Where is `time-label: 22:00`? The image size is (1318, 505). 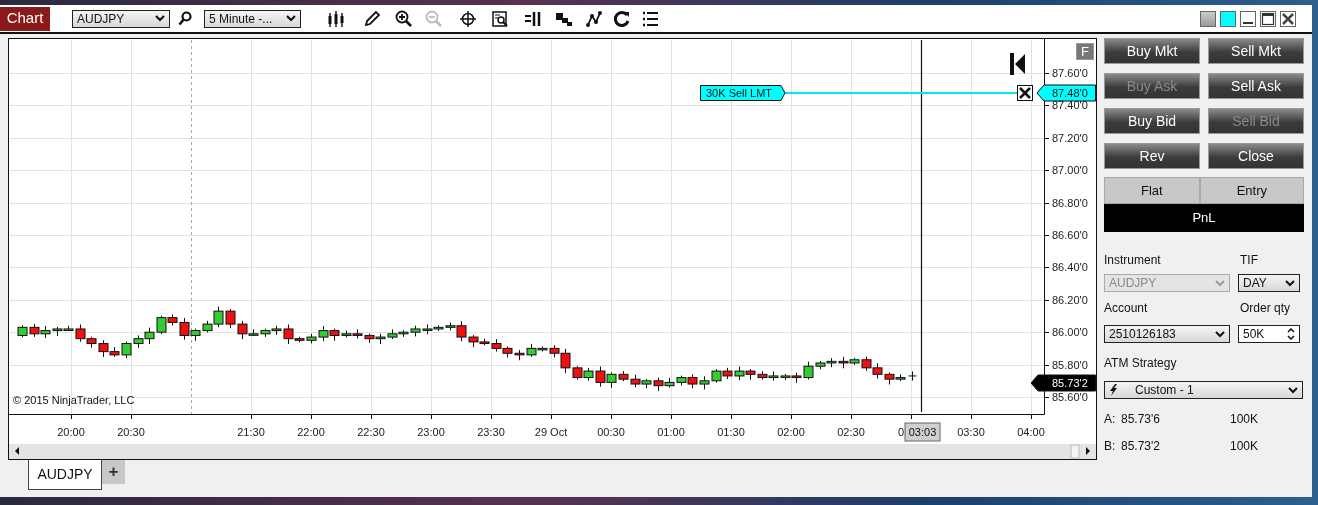 time-label: 22:00 is located at coordinates (311, 432).